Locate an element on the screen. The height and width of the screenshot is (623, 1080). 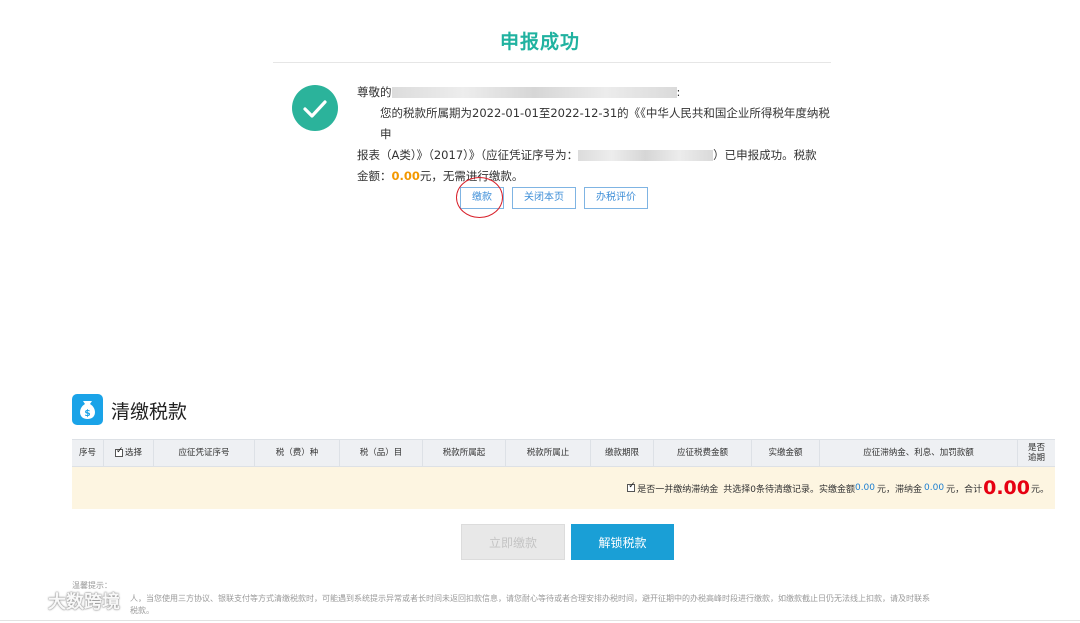
col-period-start: 税款所属起 is located at coordinates (464, 453).